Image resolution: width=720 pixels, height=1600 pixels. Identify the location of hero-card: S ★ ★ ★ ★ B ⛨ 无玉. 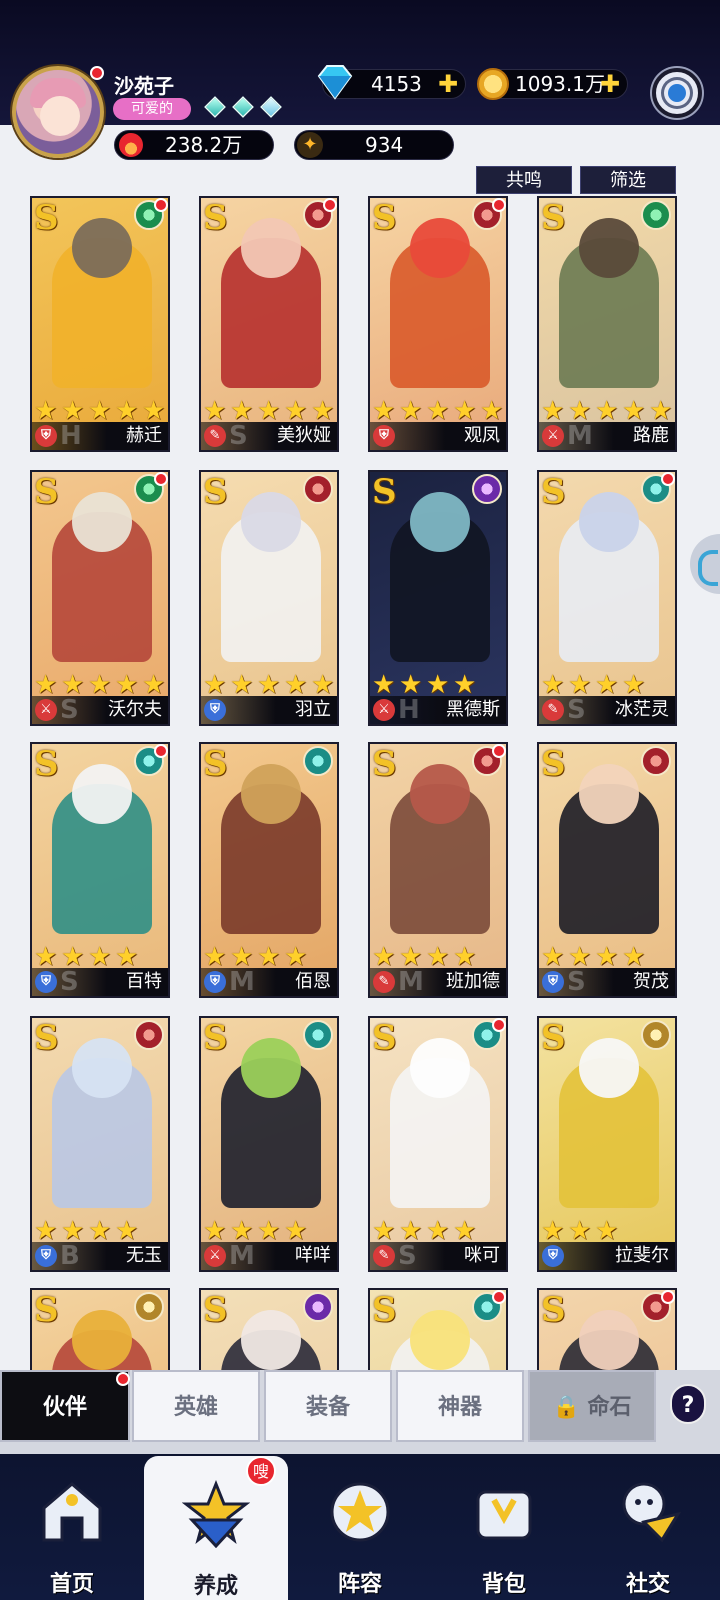
(100, 1144).